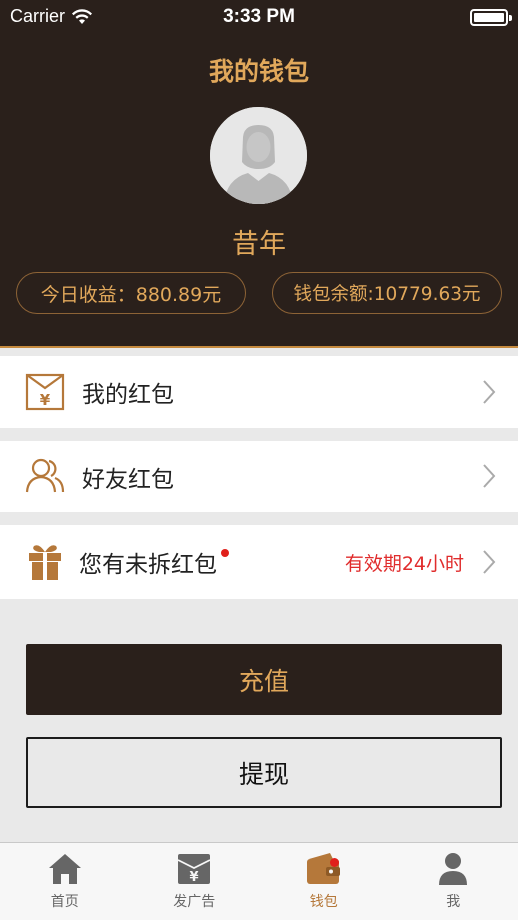 Image resolution: width=518 pixels, height=920 pixels. Describe the element at coordinates (64, 902) in the screenshot. I see `tab-home-label: 首页` at that location.